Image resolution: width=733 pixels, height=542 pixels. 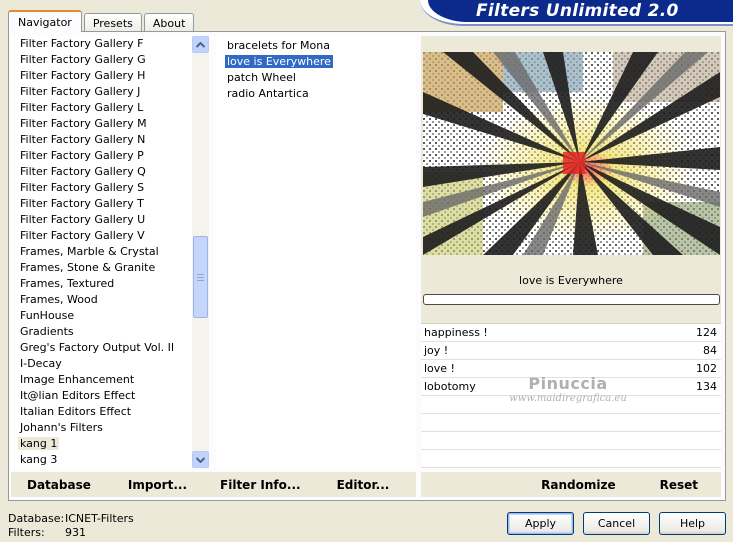 I want to click on category-item: It@lian Editors Effect, so click(x=110, y=396).